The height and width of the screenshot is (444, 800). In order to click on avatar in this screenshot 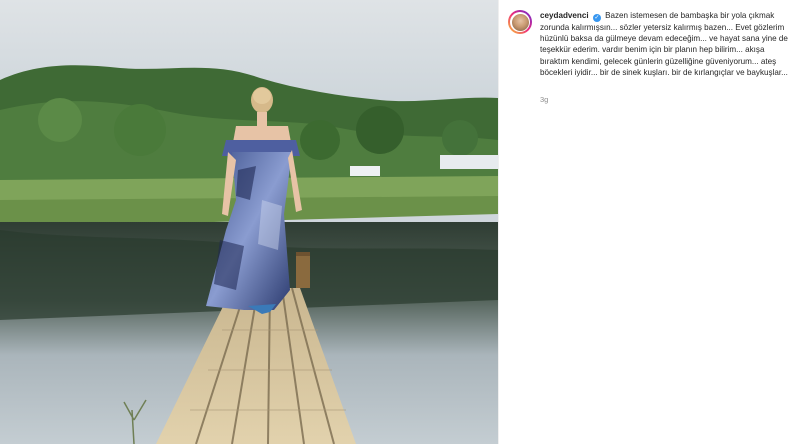, I will do `click(520, 22)`.